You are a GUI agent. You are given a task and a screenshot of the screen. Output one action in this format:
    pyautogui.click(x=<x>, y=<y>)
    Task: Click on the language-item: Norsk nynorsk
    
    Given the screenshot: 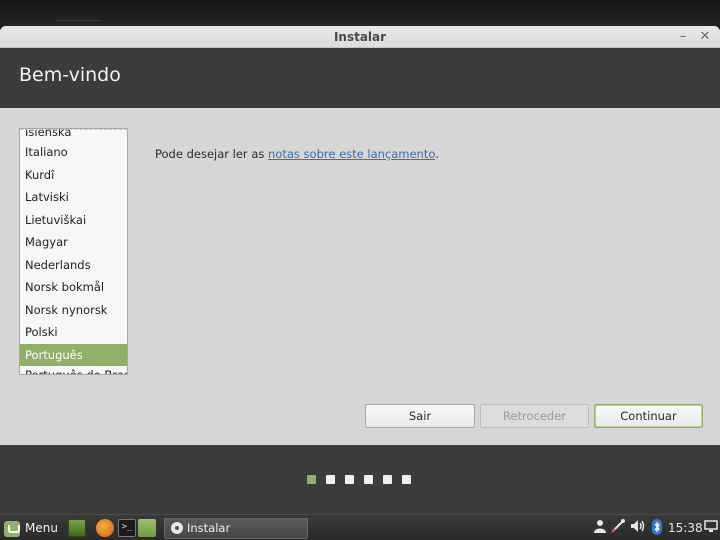 What is the action you would take?
    pyautogui.click(x=73, y=310)
    